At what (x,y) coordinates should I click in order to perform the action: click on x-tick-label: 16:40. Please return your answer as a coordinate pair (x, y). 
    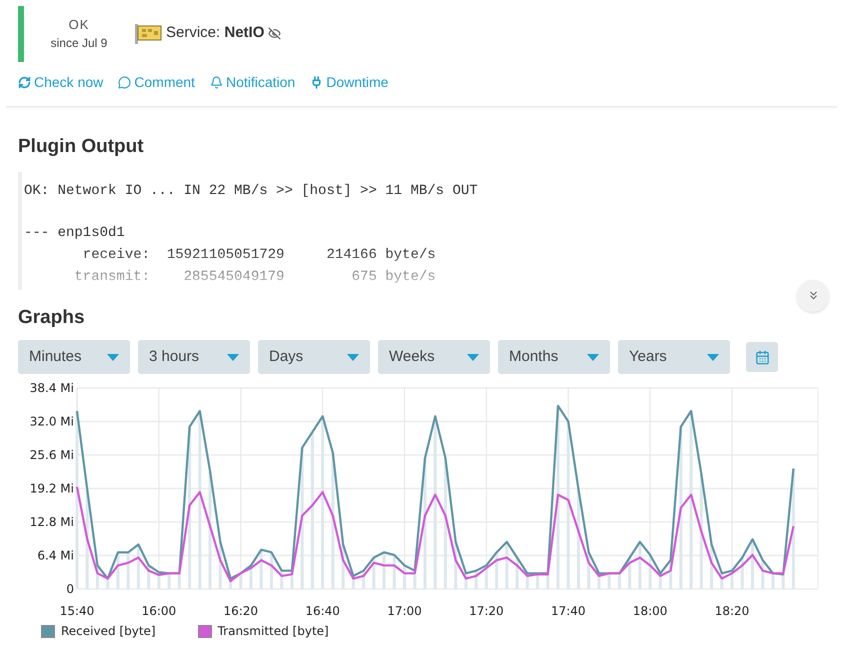
    Looking at the image, I should click on (322, 611).